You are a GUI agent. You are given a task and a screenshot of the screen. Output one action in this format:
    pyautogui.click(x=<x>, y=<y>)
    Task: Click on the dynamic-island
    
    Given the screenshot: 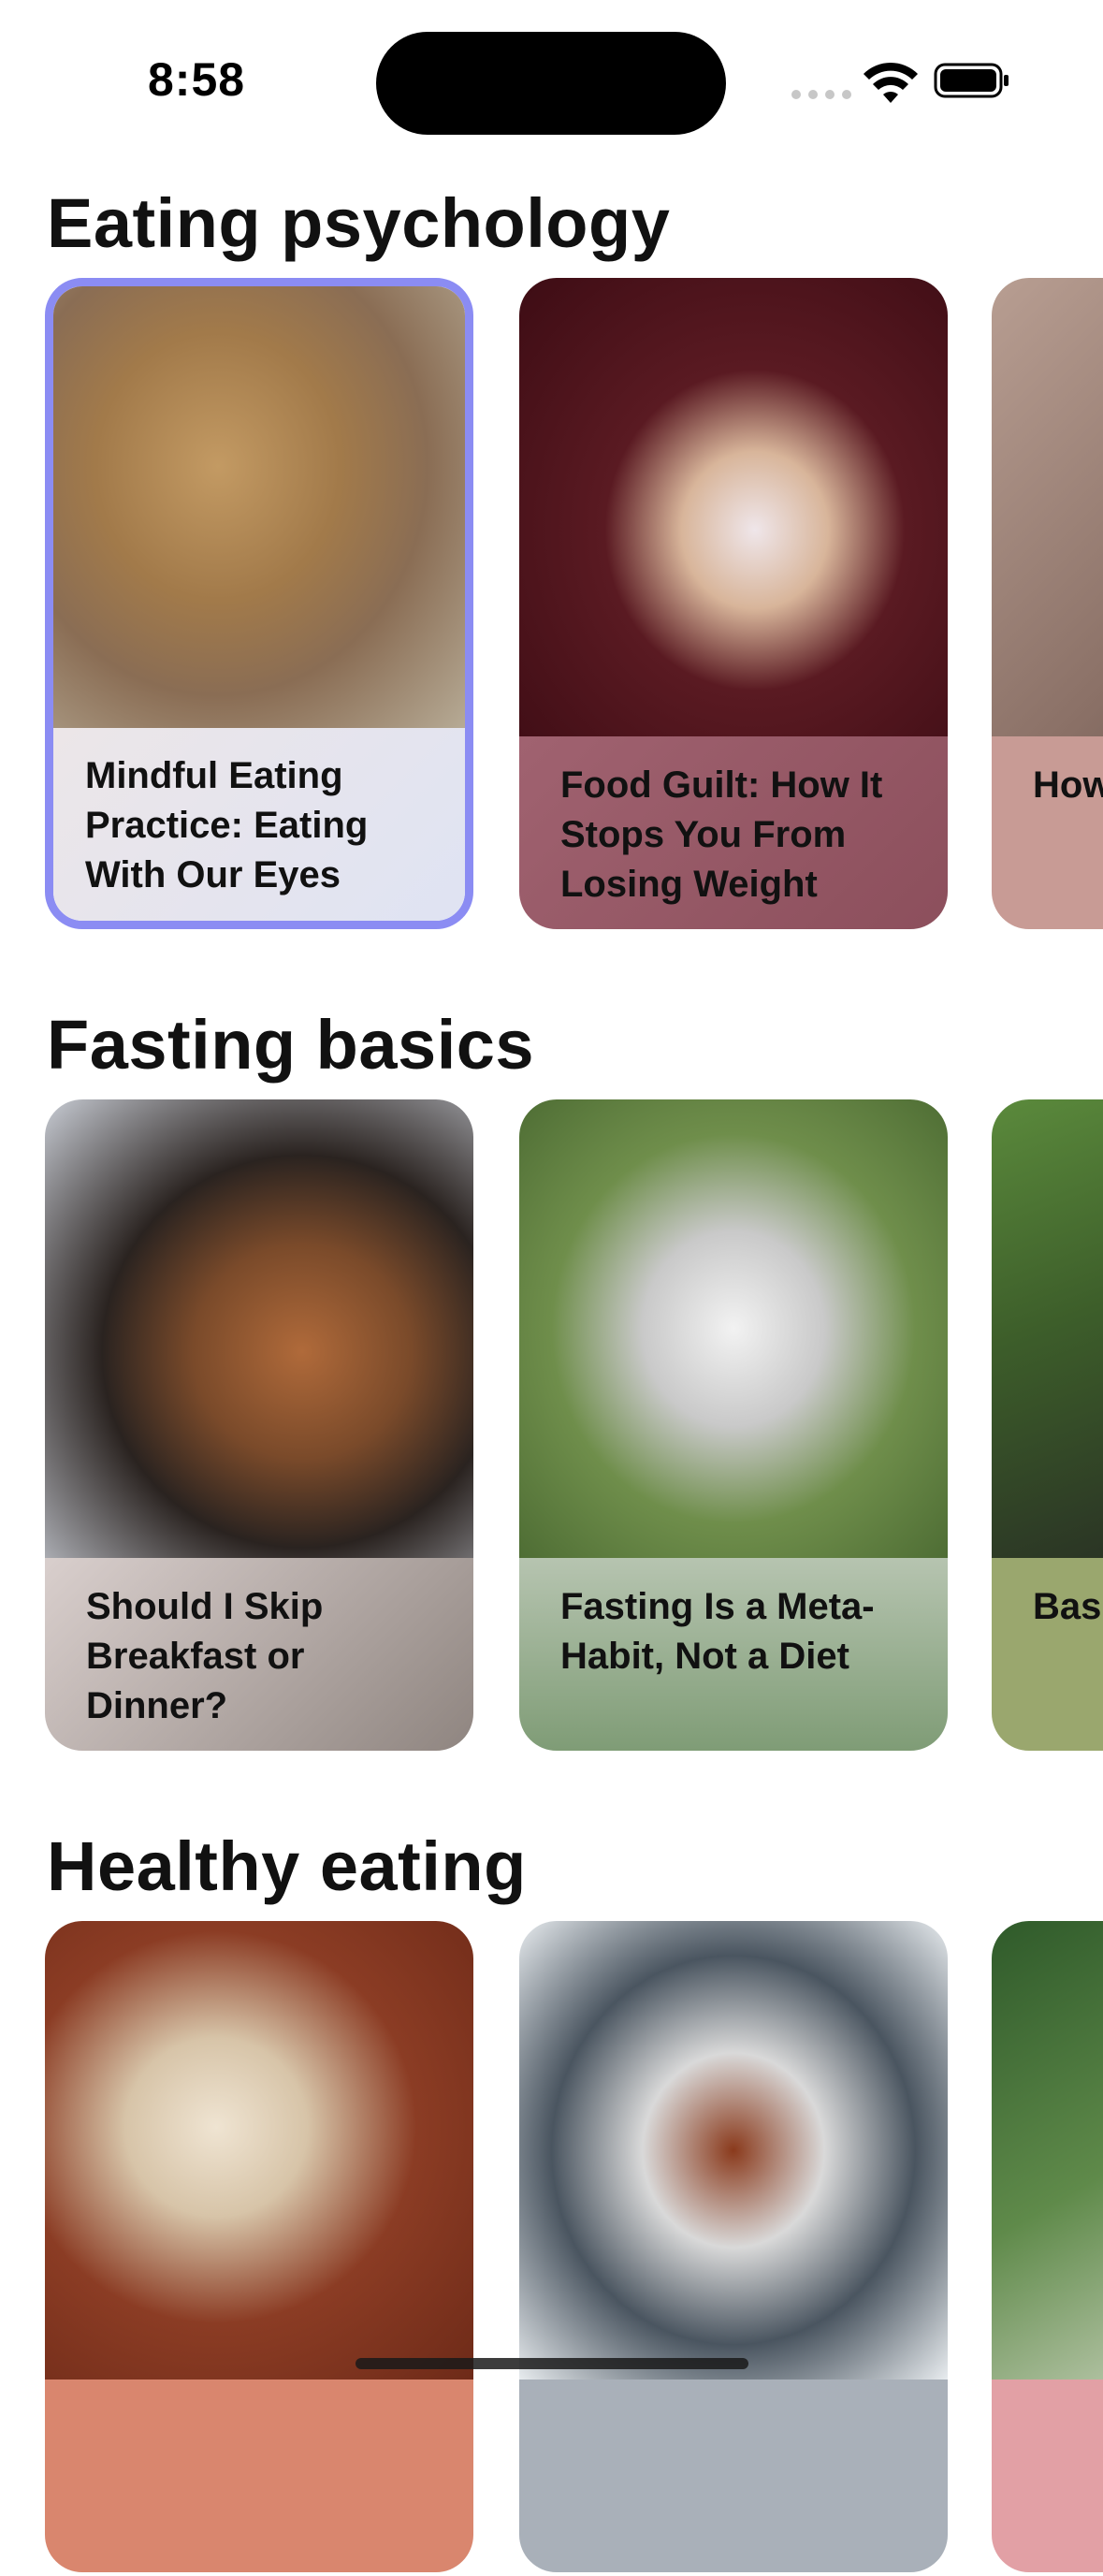 What is the action you would take?
    pyautogui.click(x=551, y=83)
    